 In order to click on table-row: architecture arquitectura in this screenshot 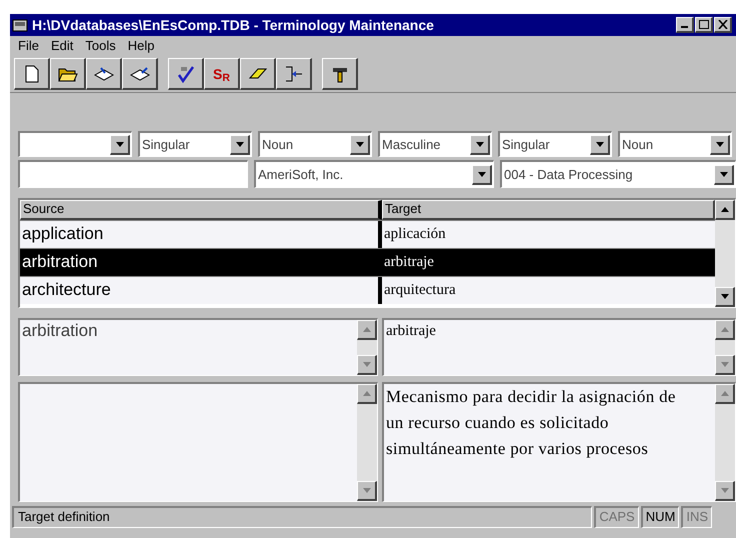, I will do `click(367, 290)`.